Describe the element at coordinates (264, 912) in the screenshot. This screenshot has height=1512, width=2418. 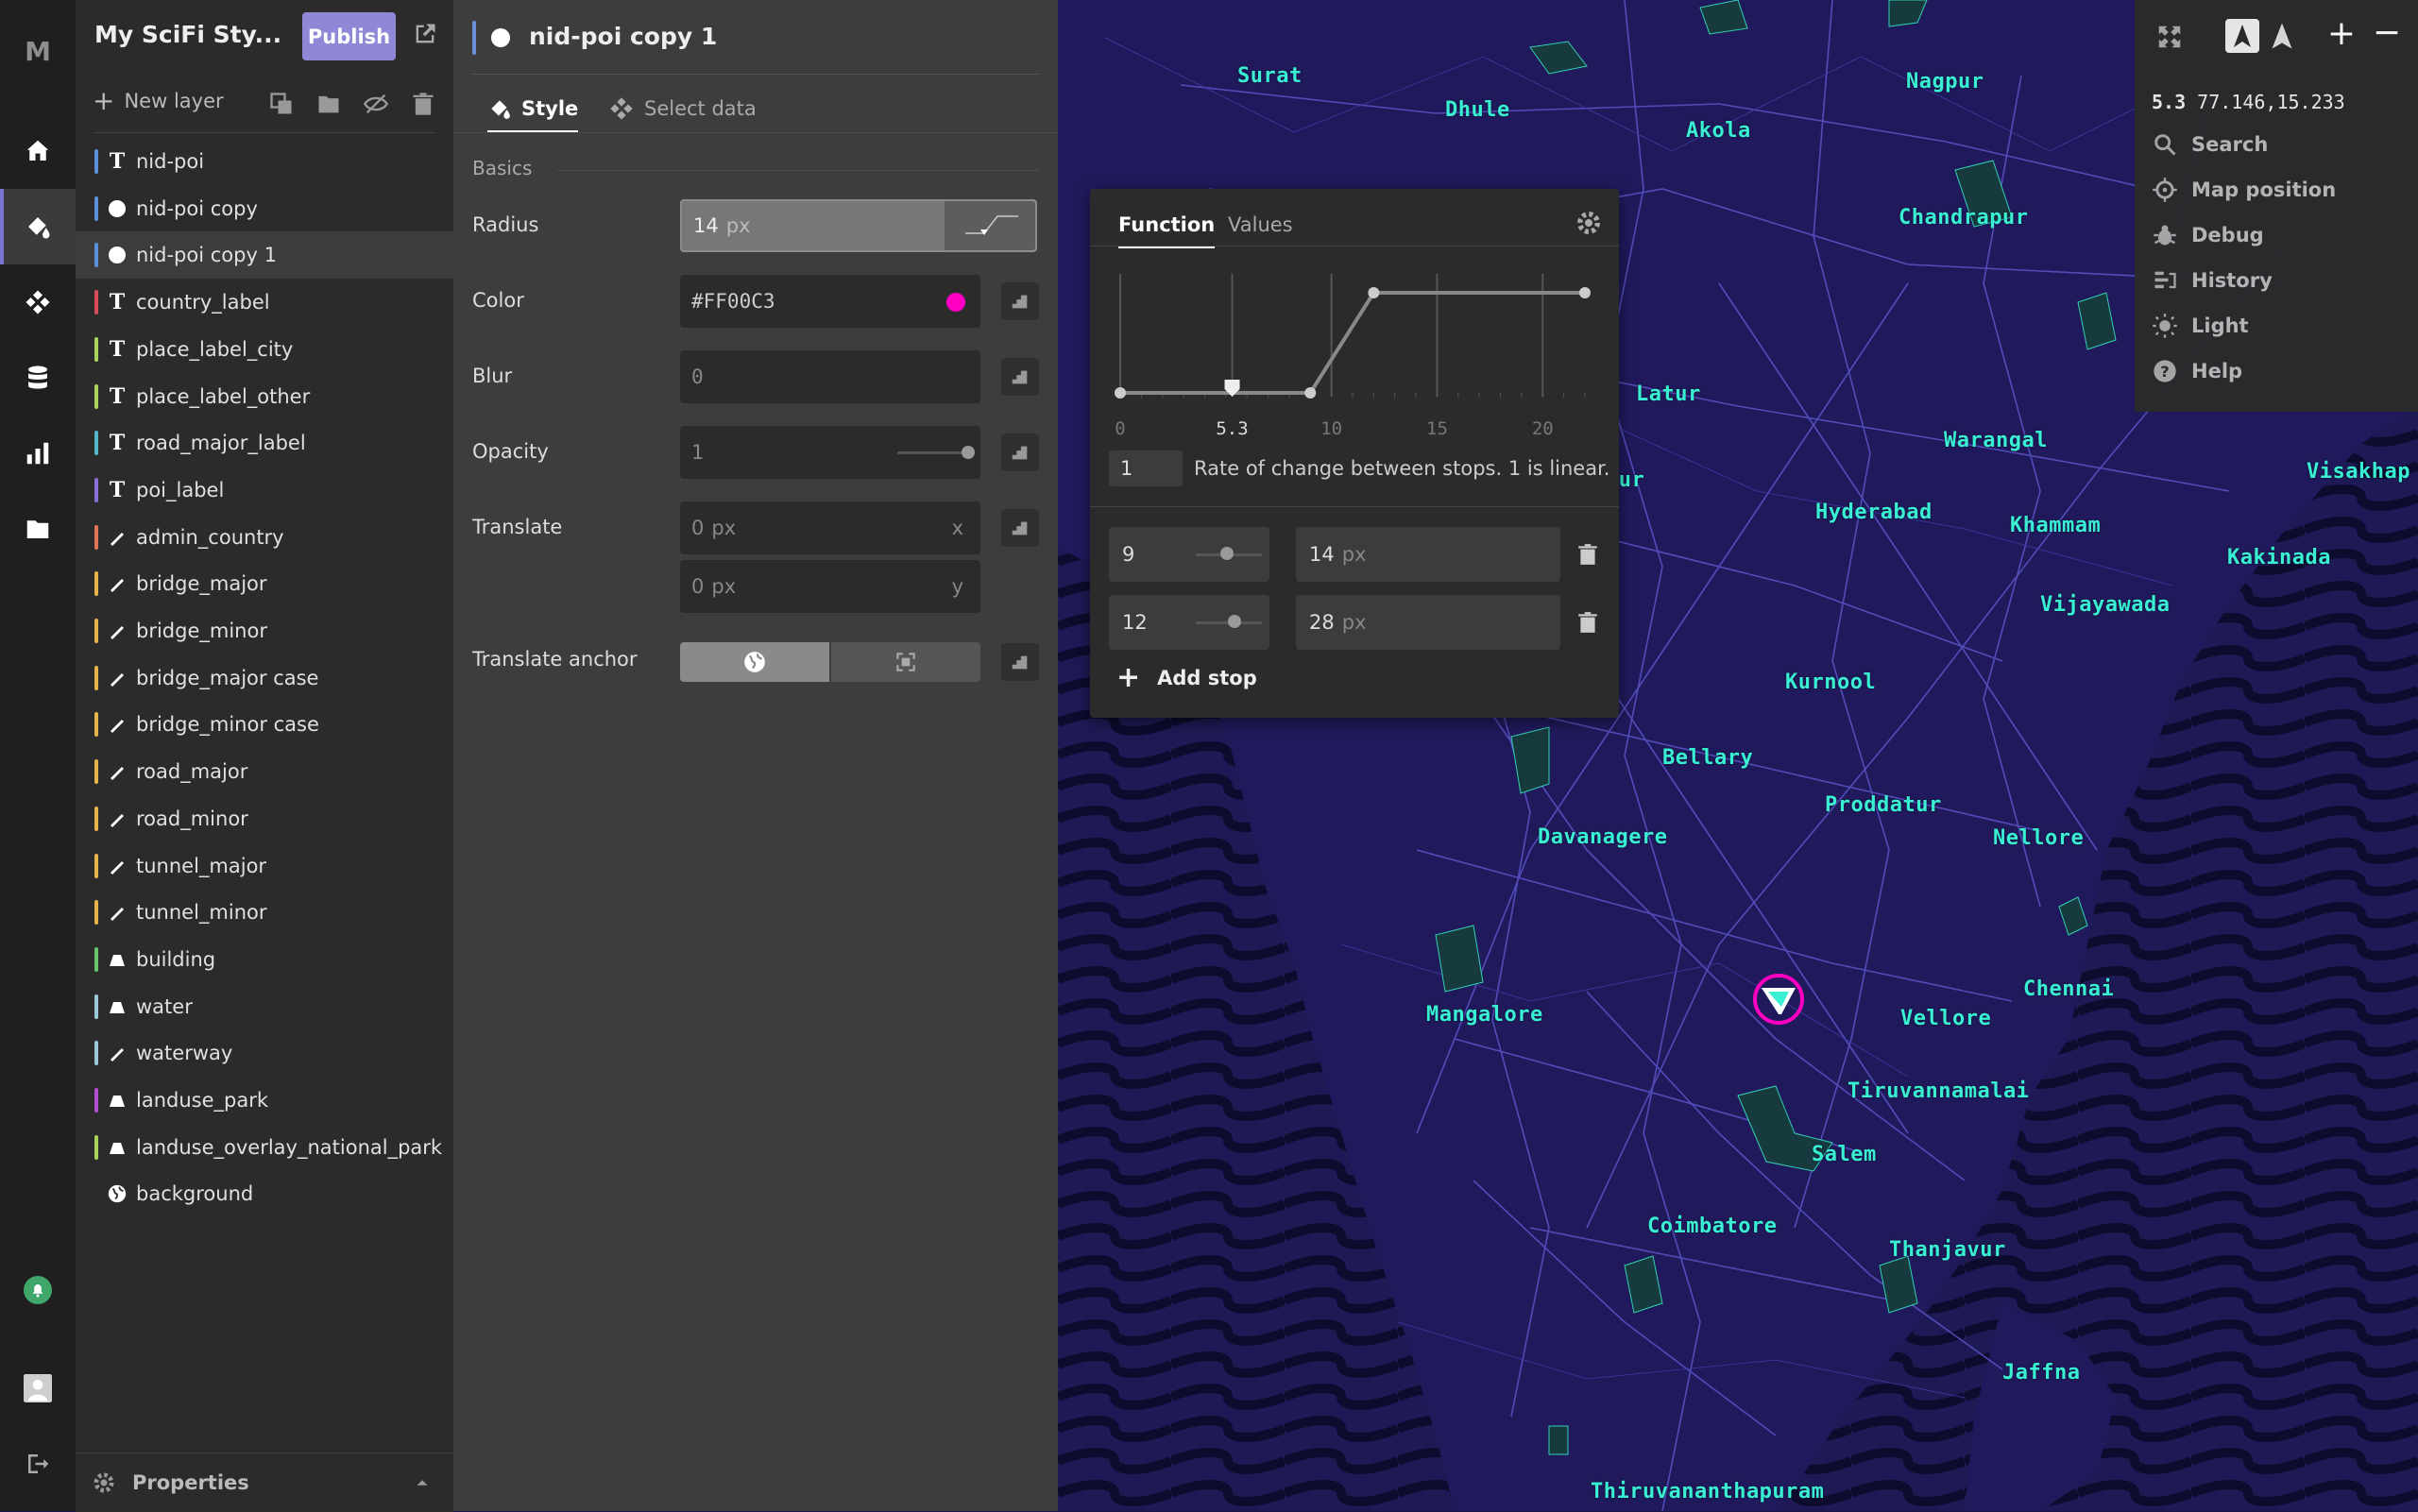
I see `layer-item: tunnel_minor` at that location.